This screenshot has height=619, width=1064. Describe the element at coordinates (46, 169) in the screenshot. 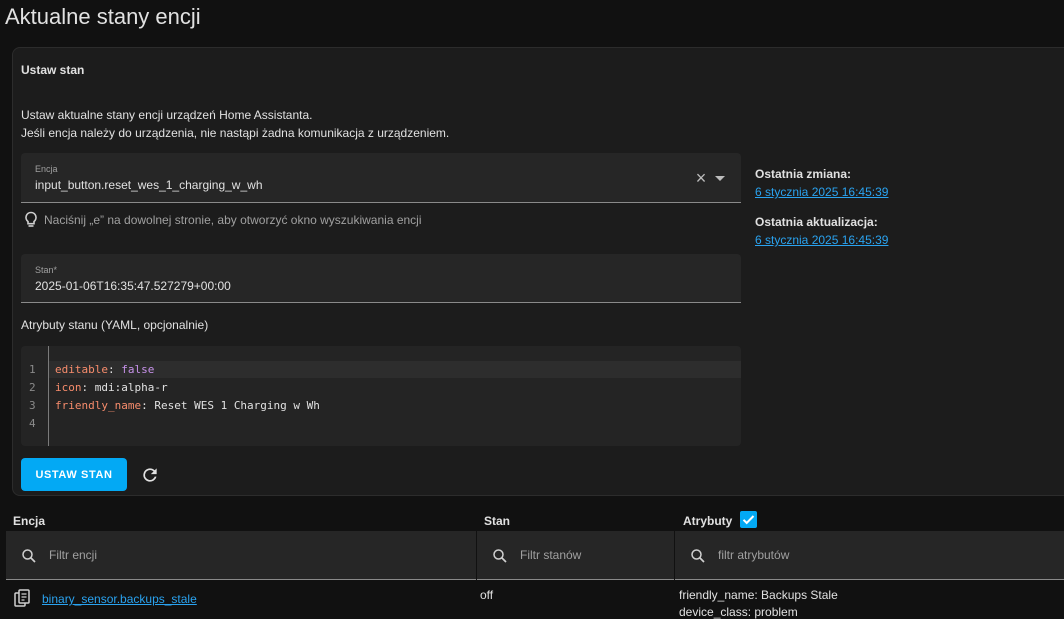

I see `entity-picker-label: Encja` at that location.